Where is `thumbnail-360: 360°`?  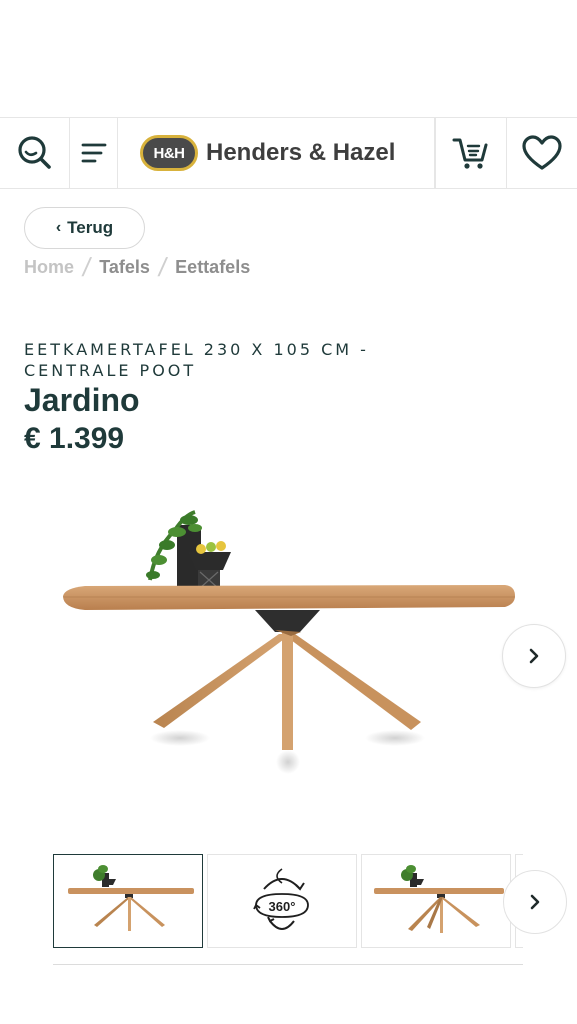 thumbnail-360: 360° is located at coordinates (282, 901).